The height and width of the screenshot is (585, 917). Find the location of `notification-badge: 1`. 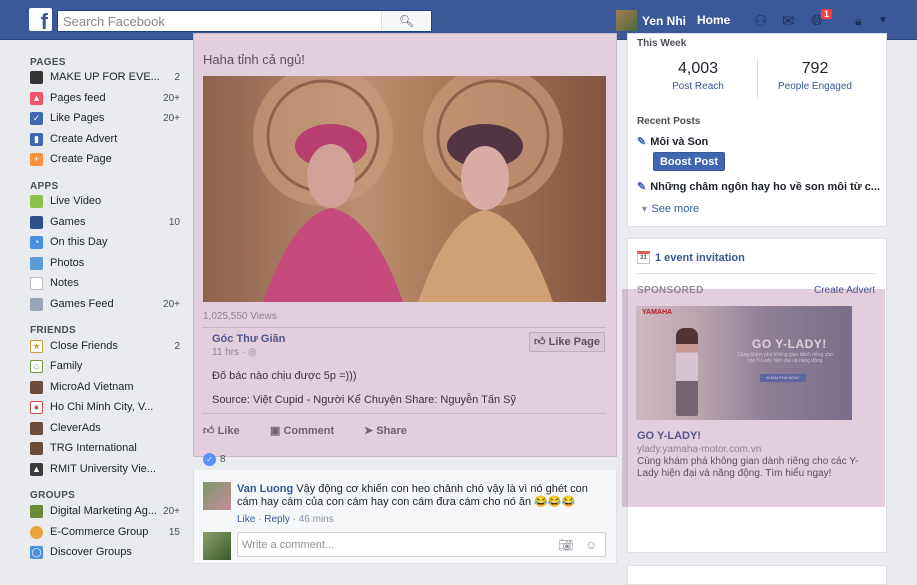

notification-badge: 1 is located at coordinates (827, 14).